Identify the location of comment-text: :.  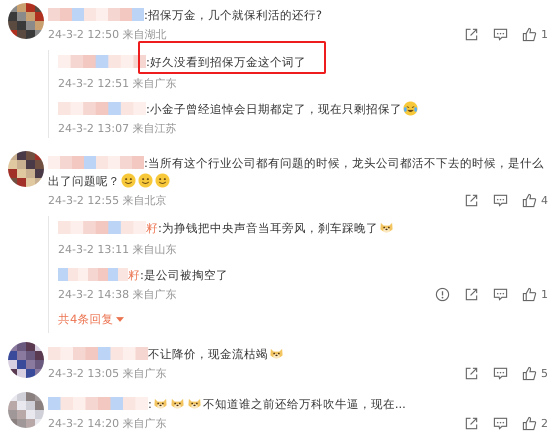
(150, 404).